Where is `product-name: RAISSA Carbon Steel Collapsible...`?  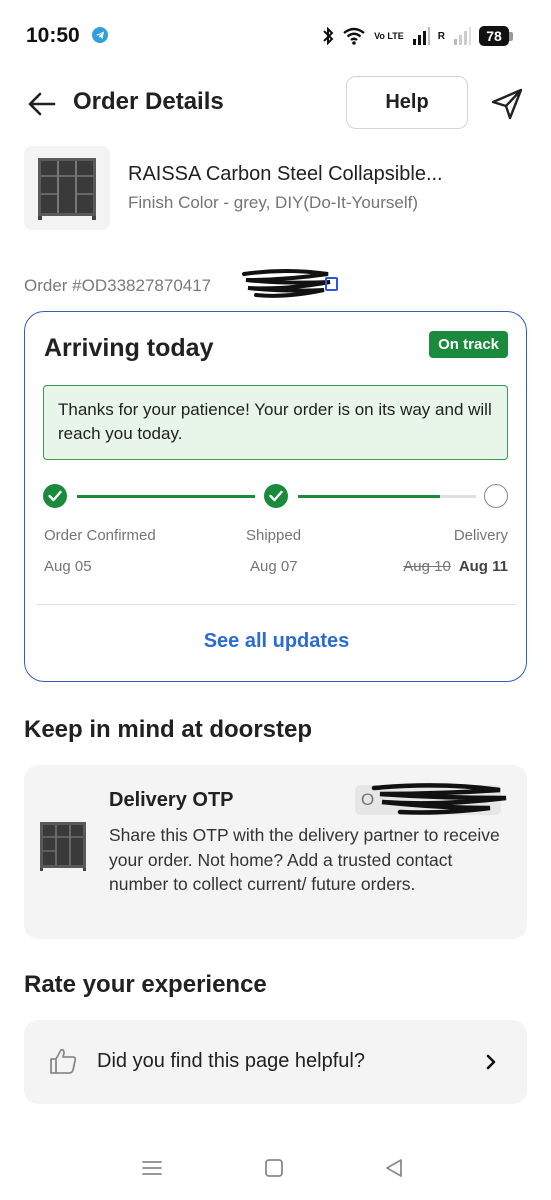
product-name: RAISSA Carbon Steel Collapsible... is located at coordinates (328, 174).